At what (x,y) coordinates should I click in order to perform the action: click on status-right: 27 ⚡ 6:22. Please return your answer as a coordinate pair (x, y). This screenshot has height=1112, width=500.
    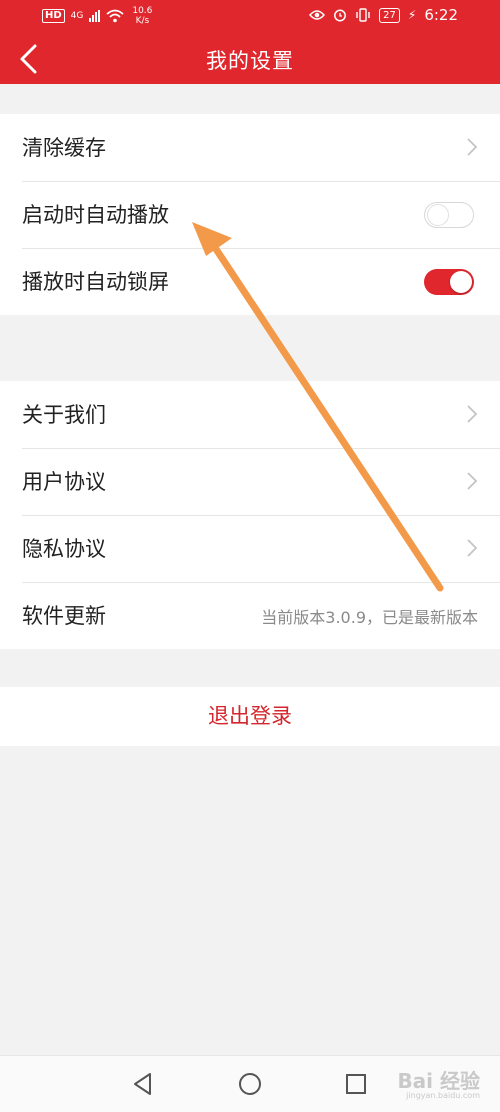
    Looking at the image, I should click on (383, 15).